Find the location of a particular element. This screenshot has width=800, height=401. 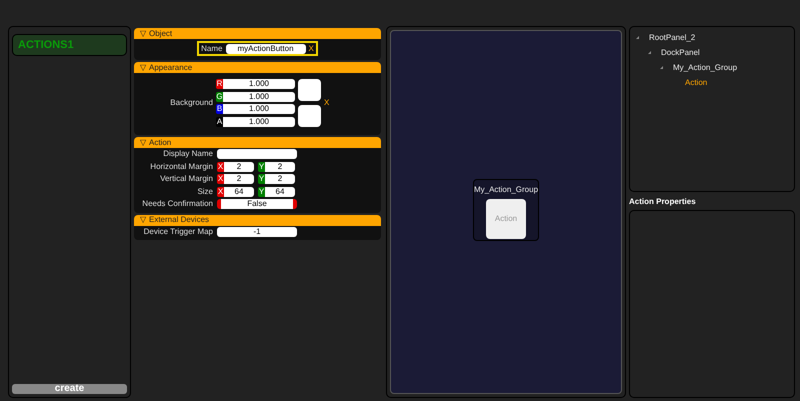

field-label: Needs Confirmation is located at coordinates (177, 204).